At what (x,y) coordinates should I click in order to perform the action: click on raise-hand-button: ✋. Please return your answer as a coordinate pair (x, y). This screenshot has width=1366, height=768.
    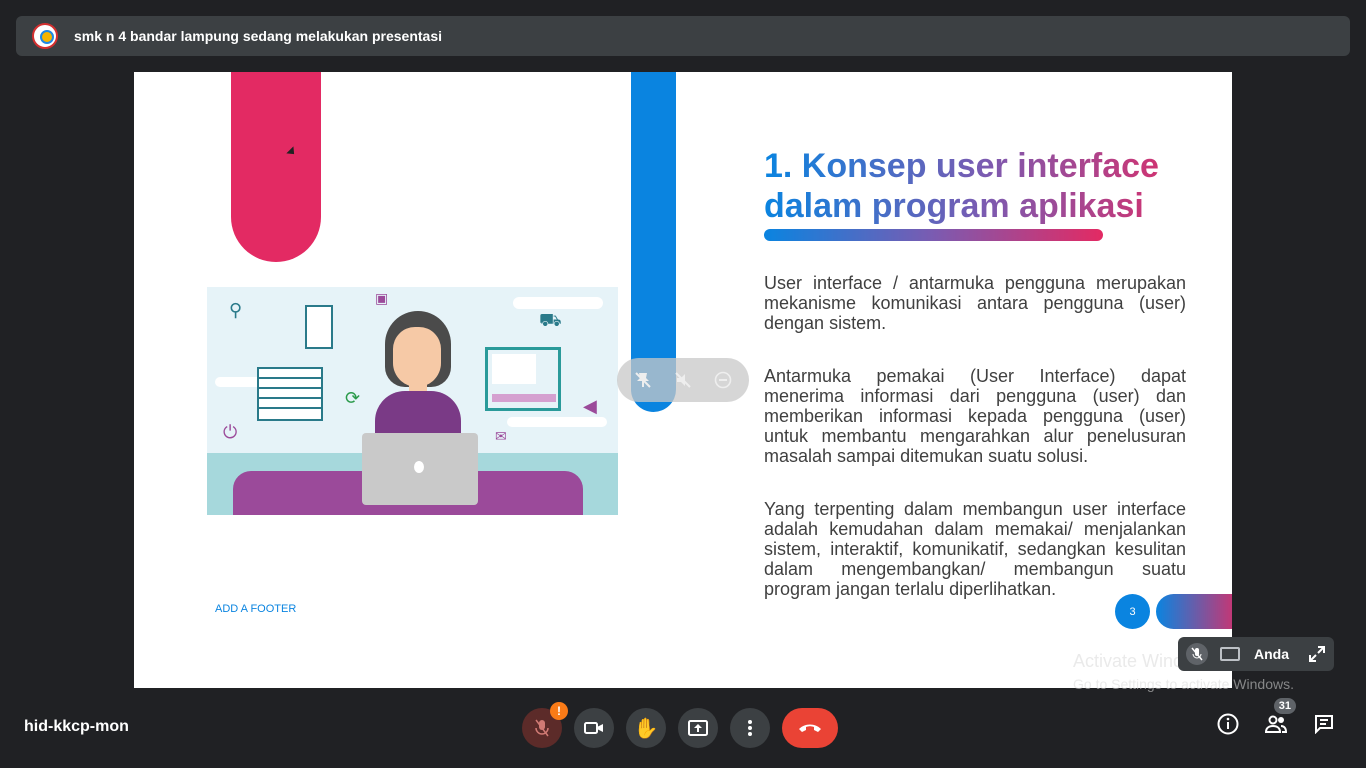
    Looking at the image, I should click on (646, 728).